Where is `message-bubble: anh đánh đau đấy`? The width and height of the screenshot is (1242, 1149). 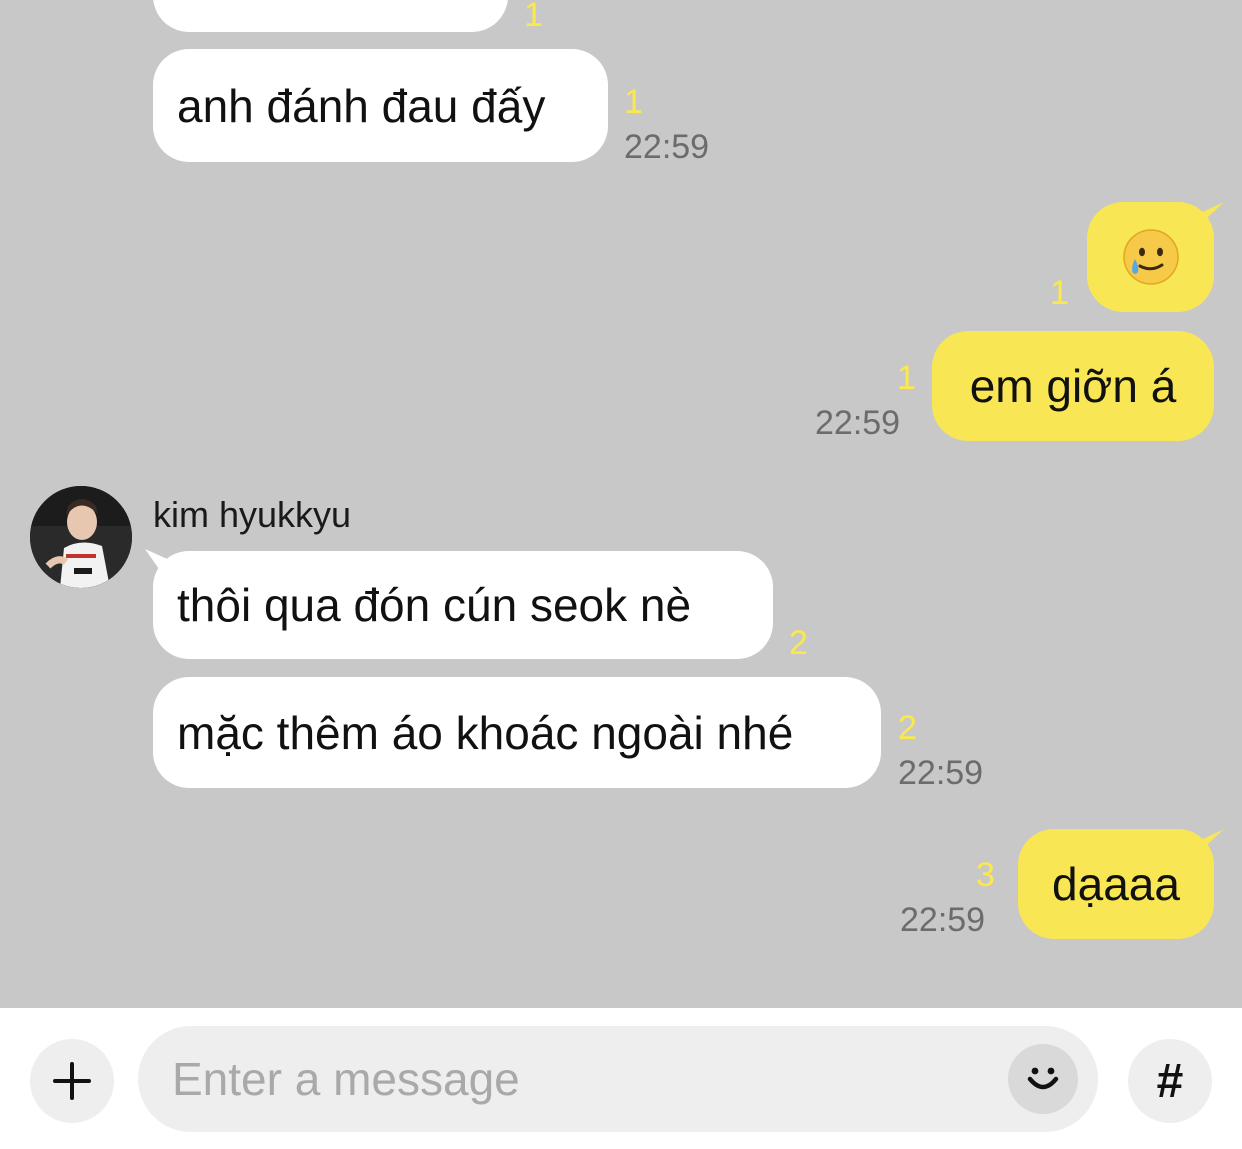 message-bubble: anh đánh đau đấy is located at coordinates (380, 105).